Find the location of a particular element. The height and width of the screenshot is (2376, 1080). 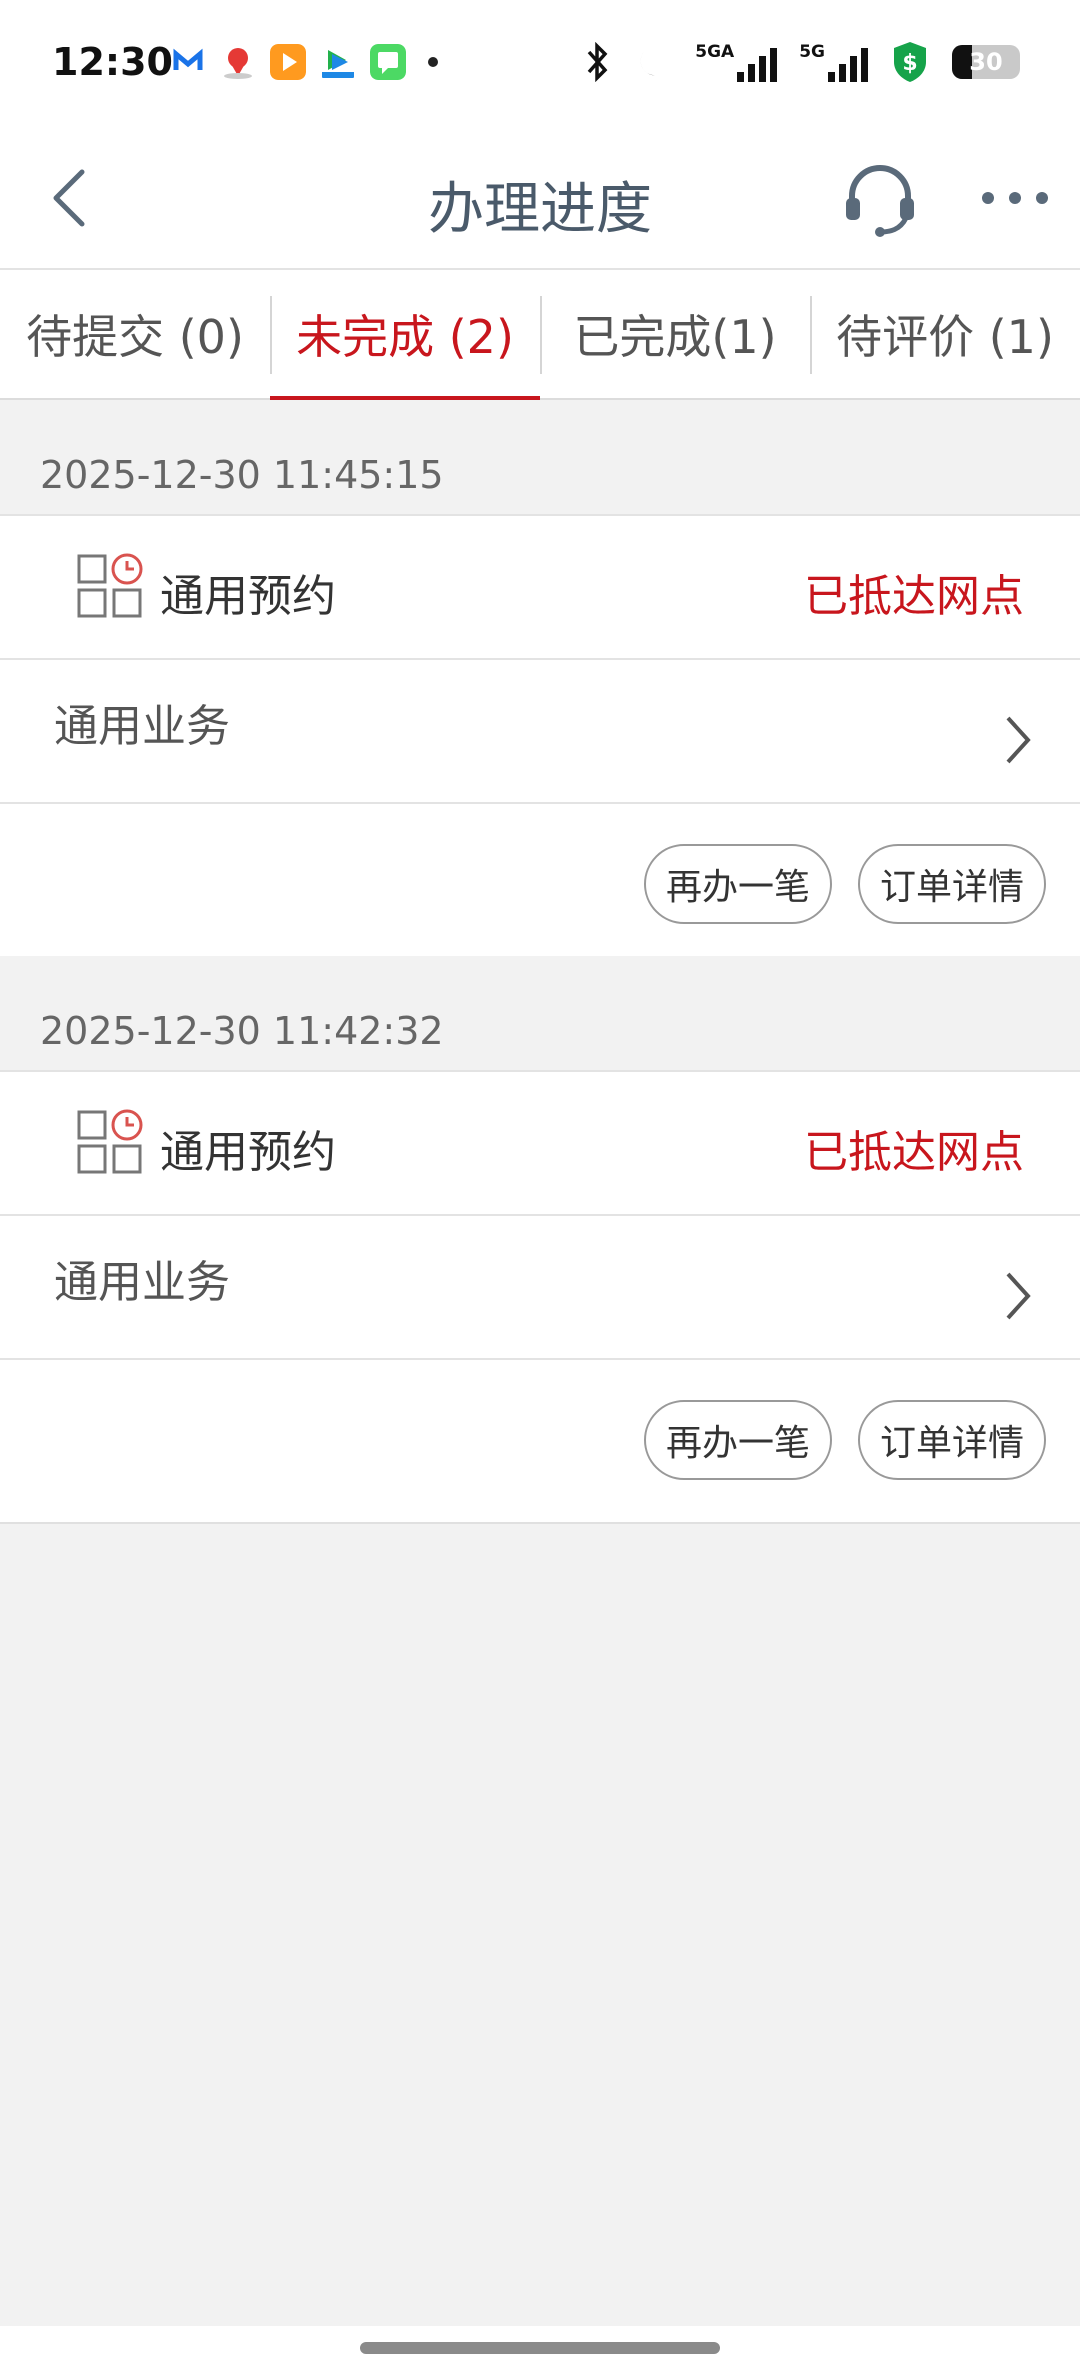

more-notifications-dot is located at coordinates (433, 62).